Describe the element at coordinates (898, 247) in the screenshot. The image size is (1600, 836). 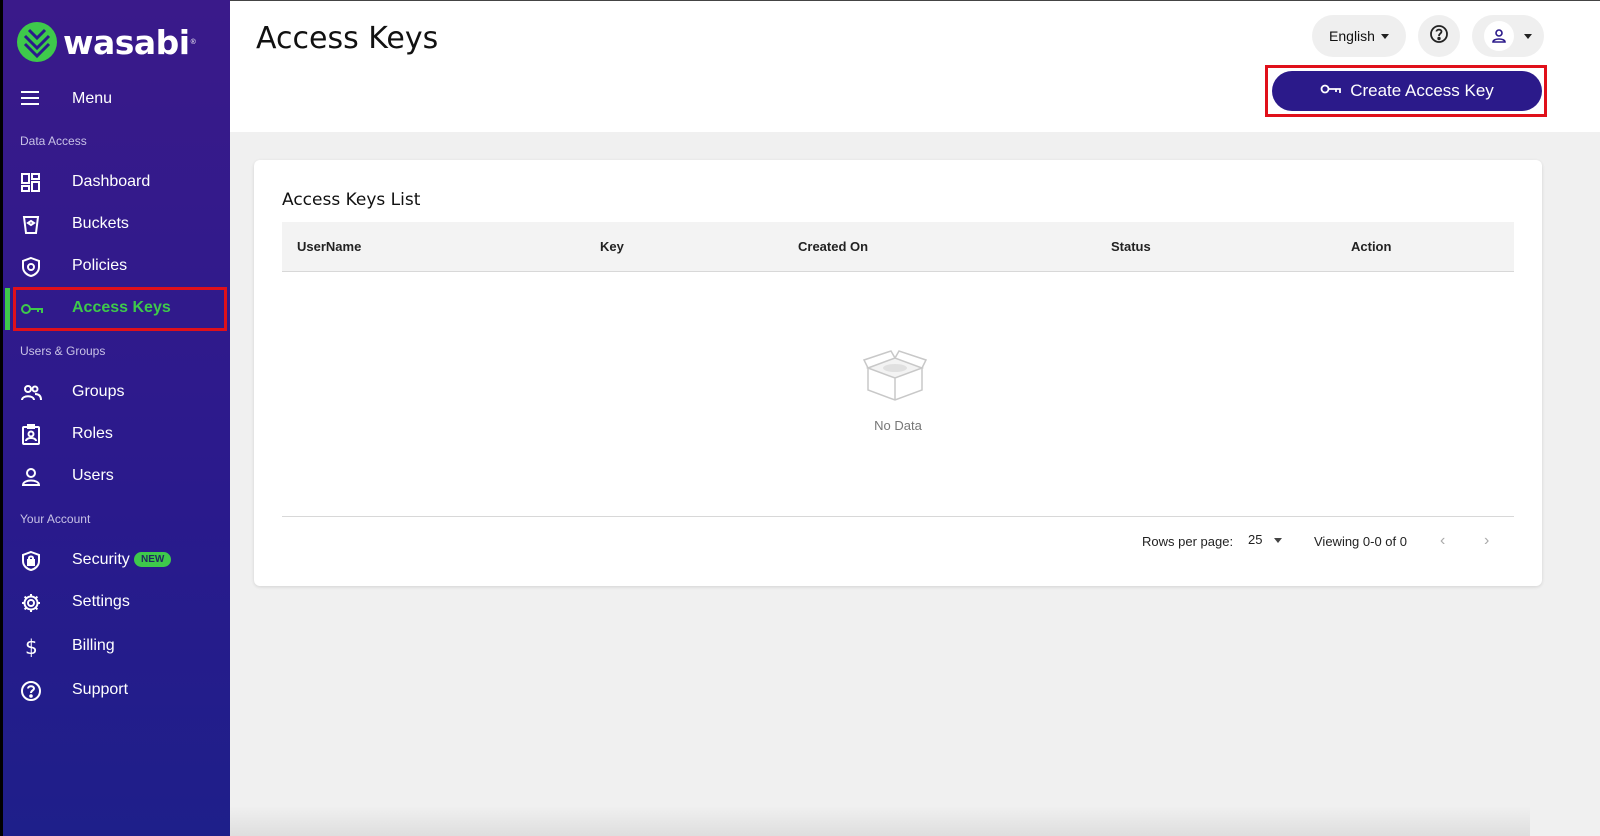
I see `table-header: UserName Key Created On Status Action` at that location.